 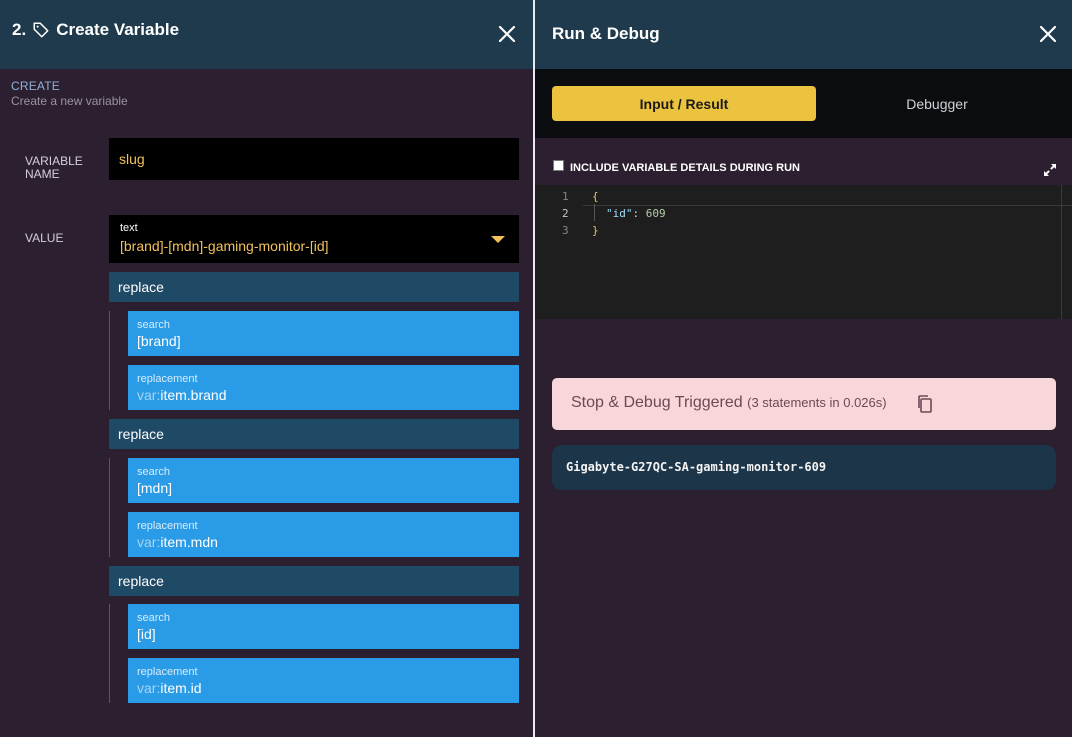 I want to click on section-label: CREATE, so click(x=35, y=86).